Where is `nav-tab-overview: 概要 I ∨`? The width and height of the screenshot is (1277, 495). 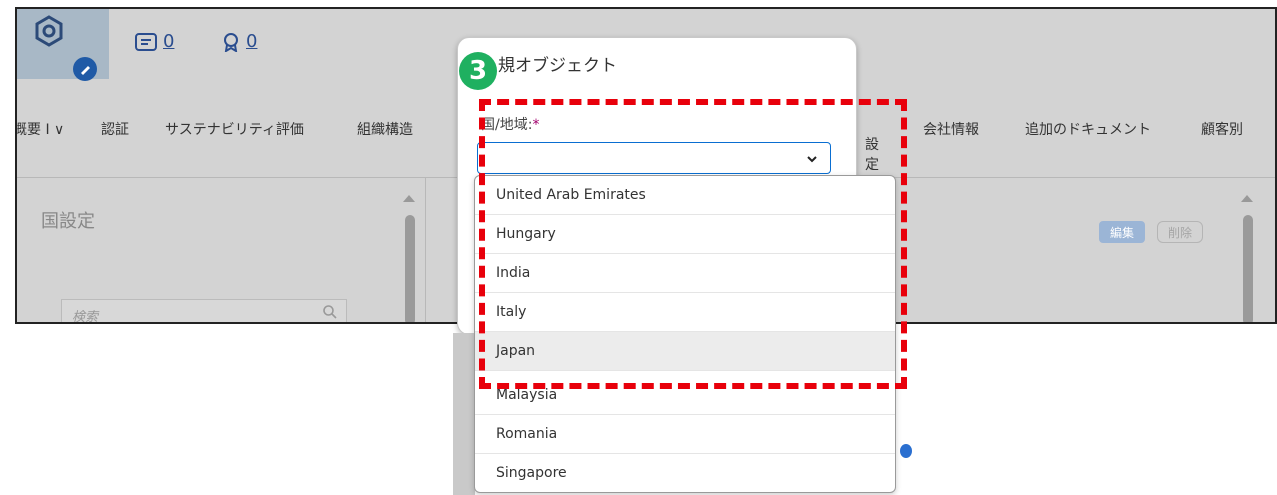 nav-tab-overview: 概要 I ∨ is located at coordinates (40, 129).